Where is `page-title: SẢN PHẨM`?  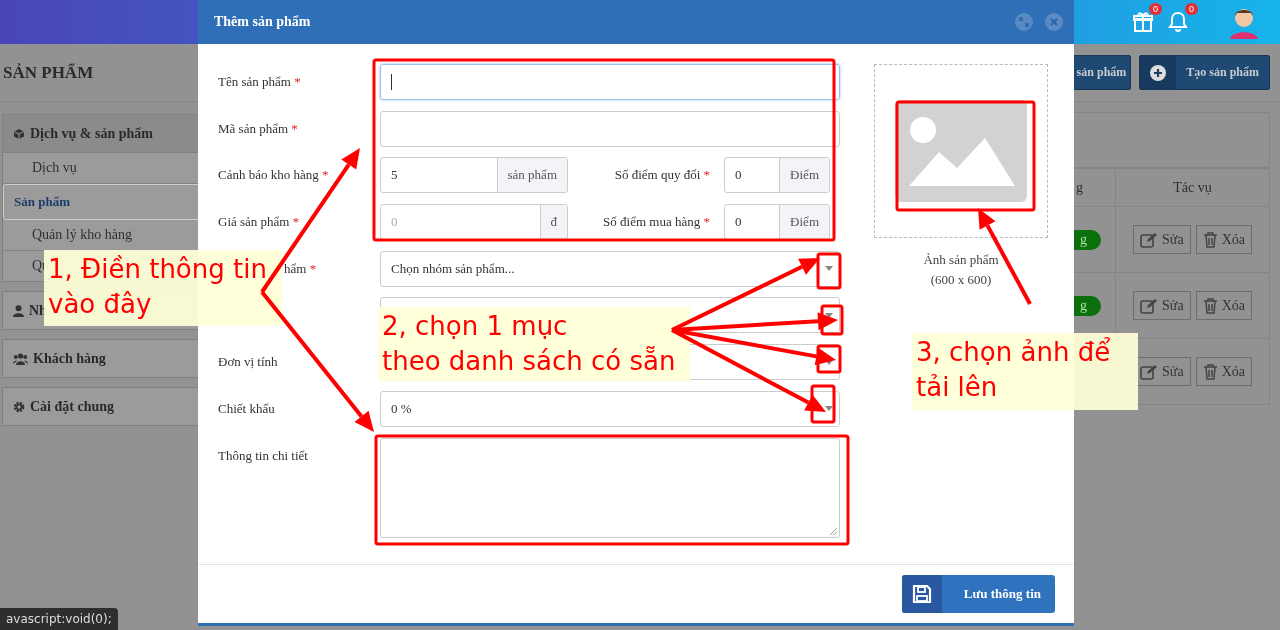 page-title: SẢN PHẨM is located at coordinates (48, 72).